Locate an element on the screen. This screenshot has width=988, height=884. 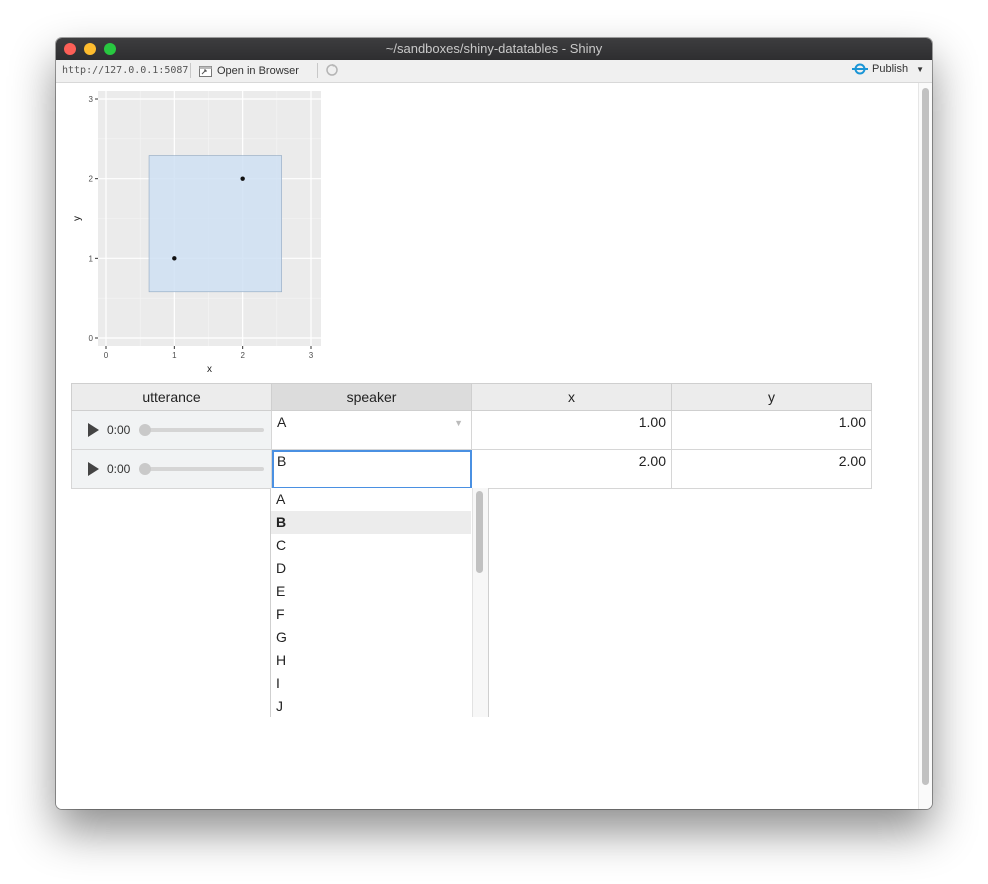
column-header-y: y is located at coordinates (771, 397).